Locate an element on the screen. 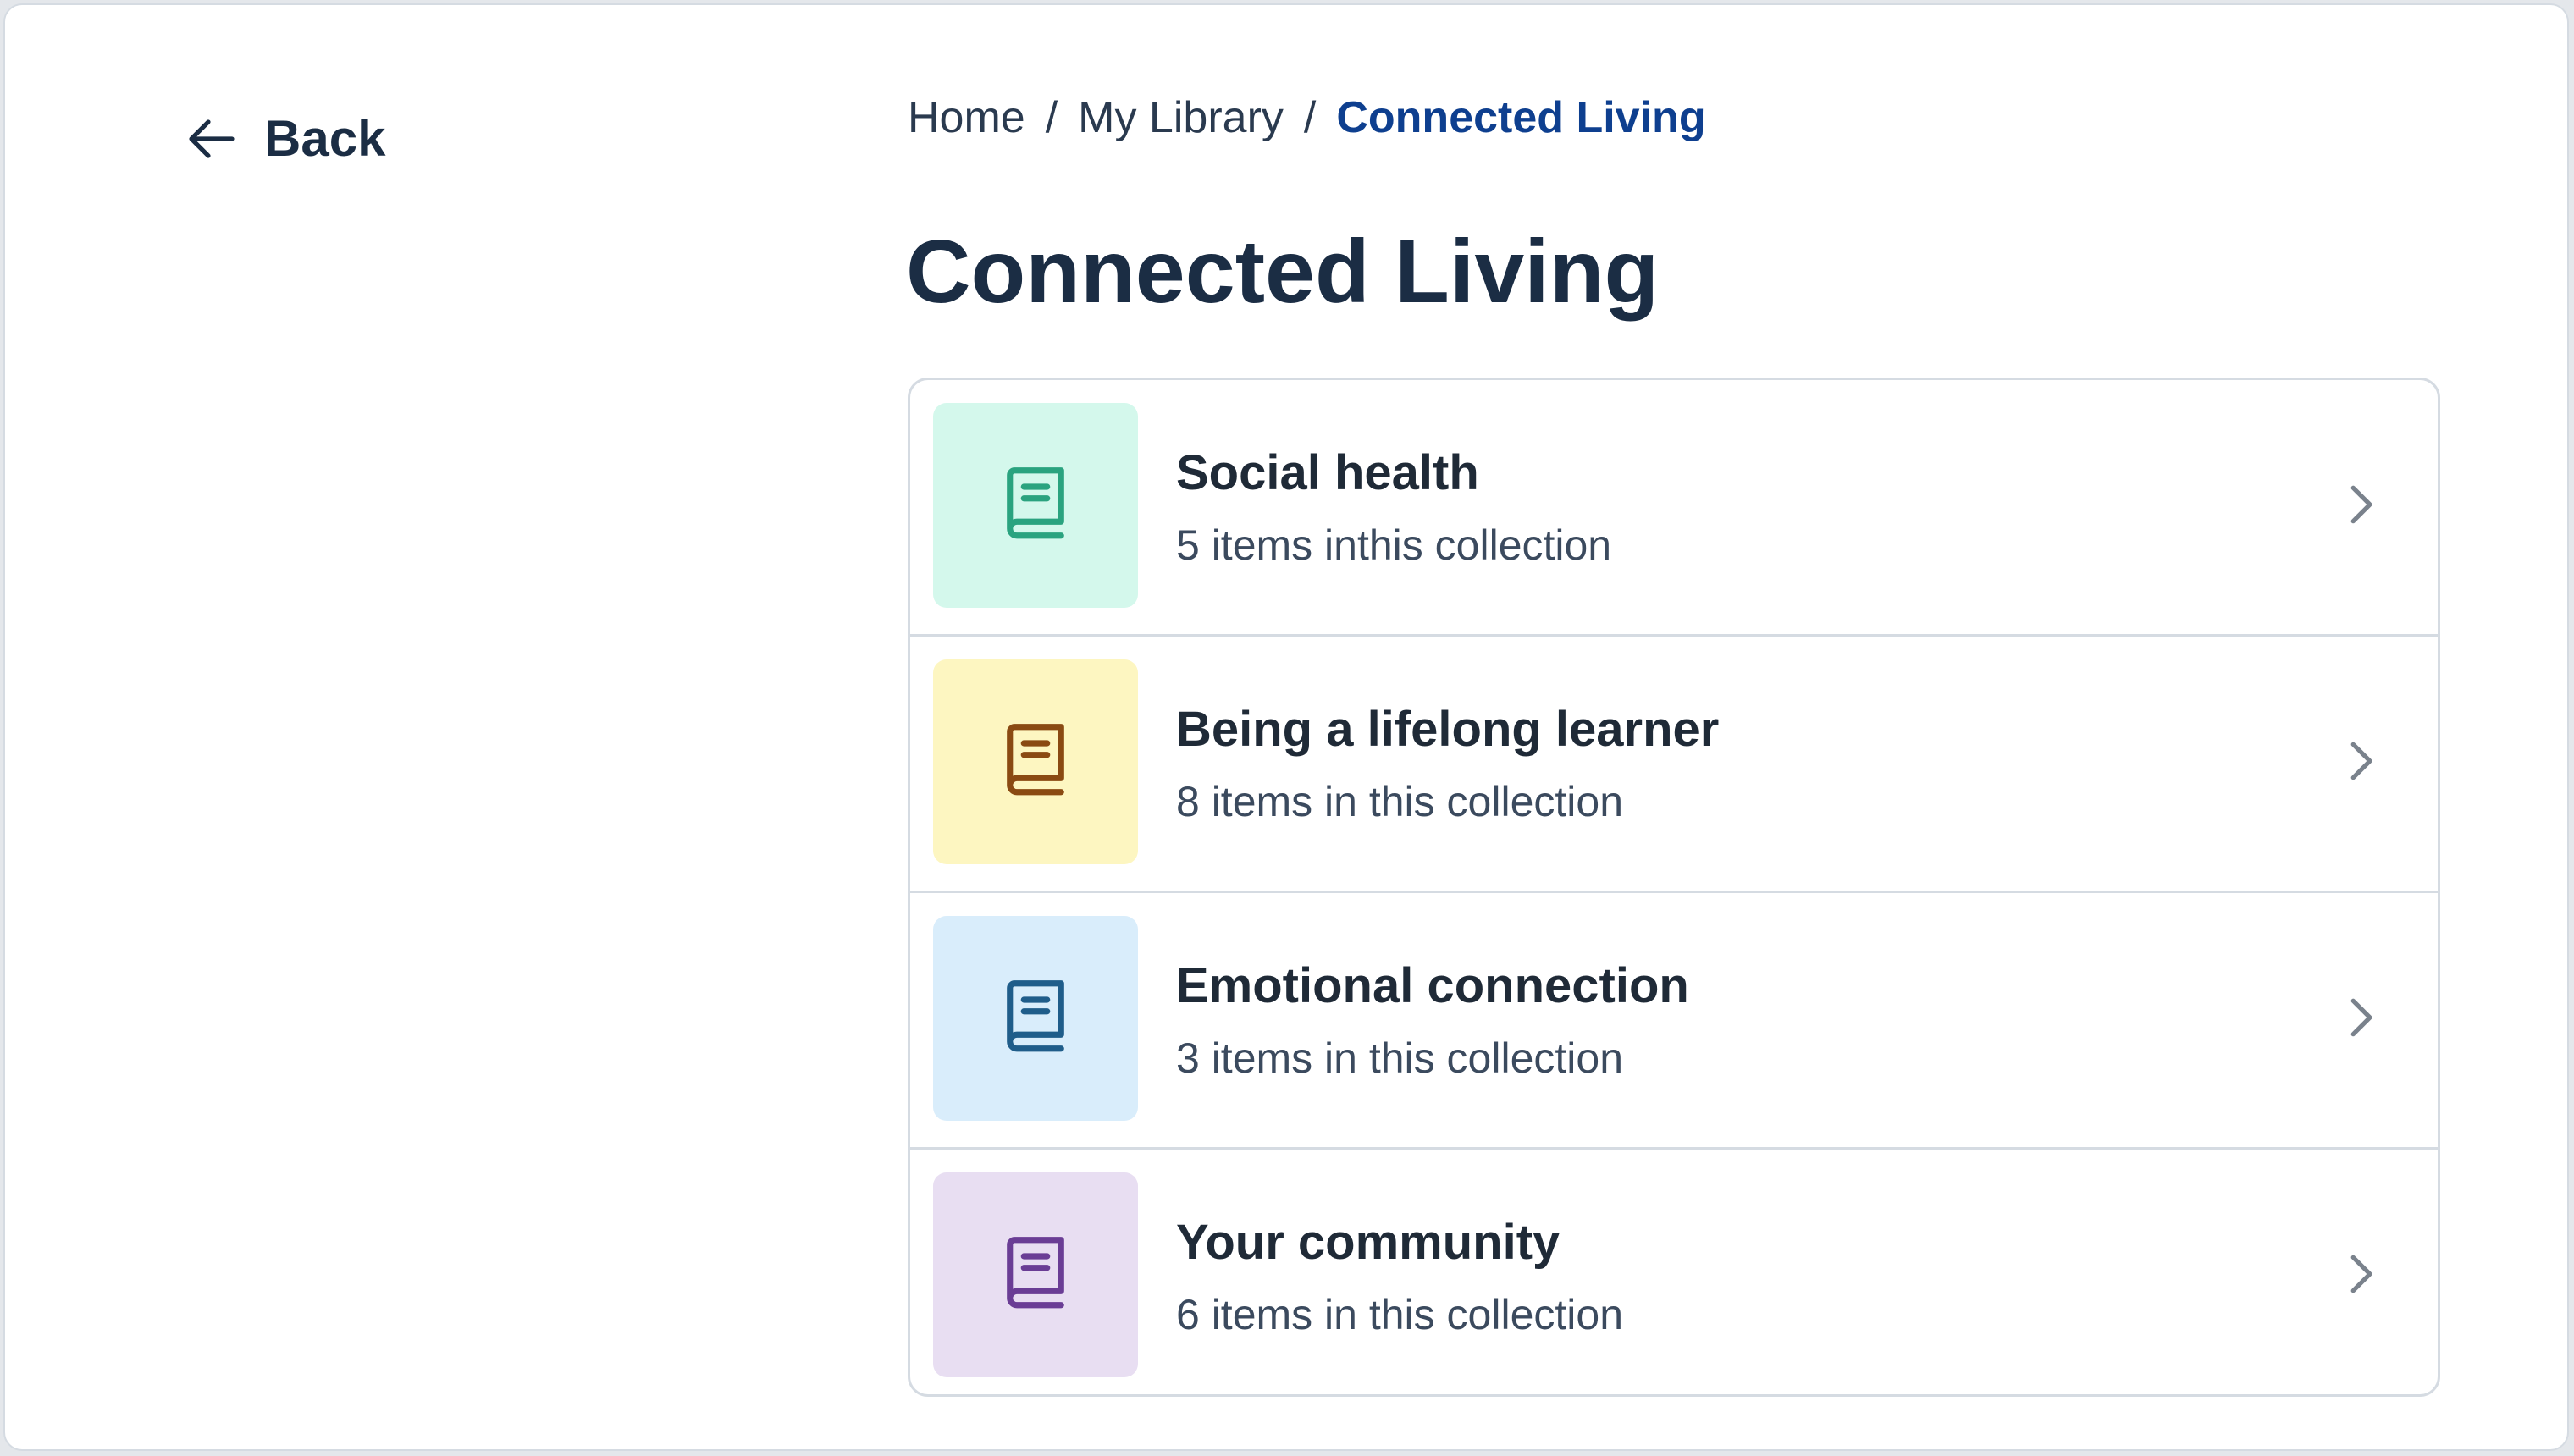 This screenshot has height=1456, width=2574. collection-item-social-health: Social health 5 items inthis collection is located at coordinates (1674, 509).